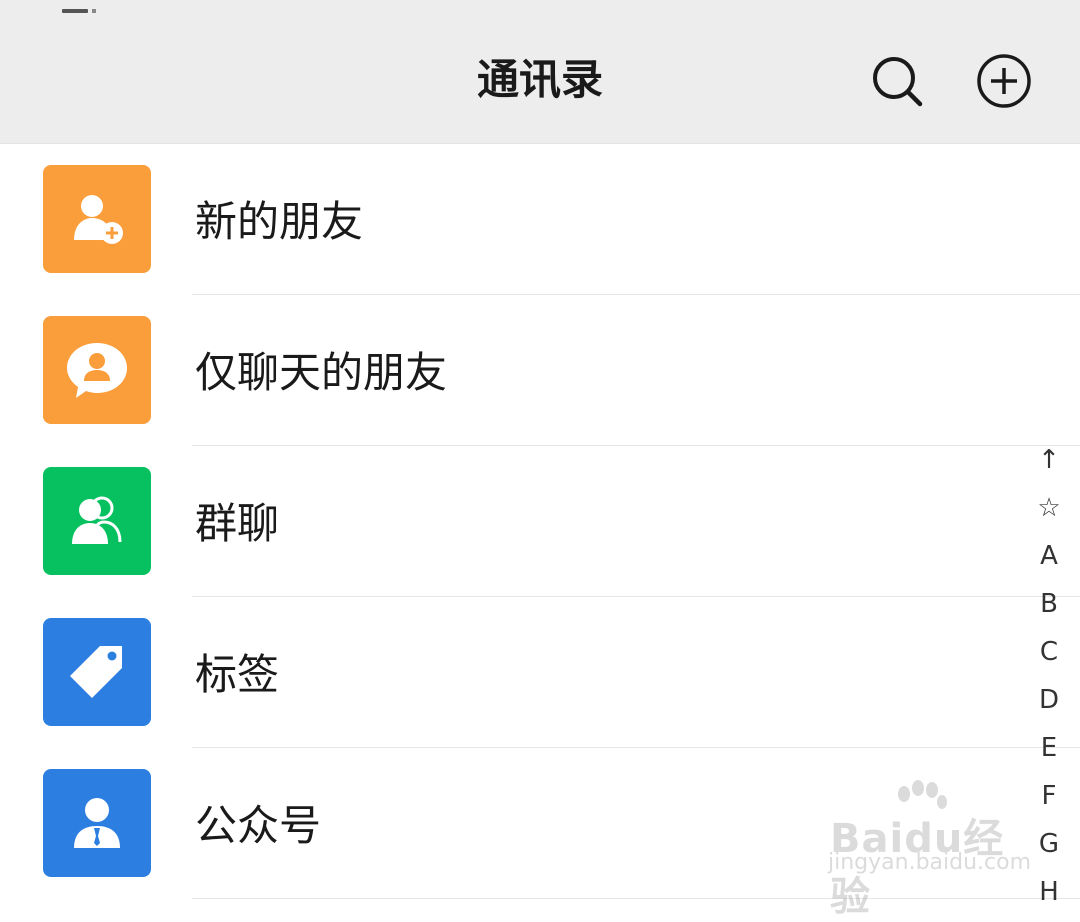 The width and height of the screenshot is (1080, 922). What do you see at coordinates (80, 6) in the screenshot?
I see `status-bar-fragment` at bounding box center [80, 6].